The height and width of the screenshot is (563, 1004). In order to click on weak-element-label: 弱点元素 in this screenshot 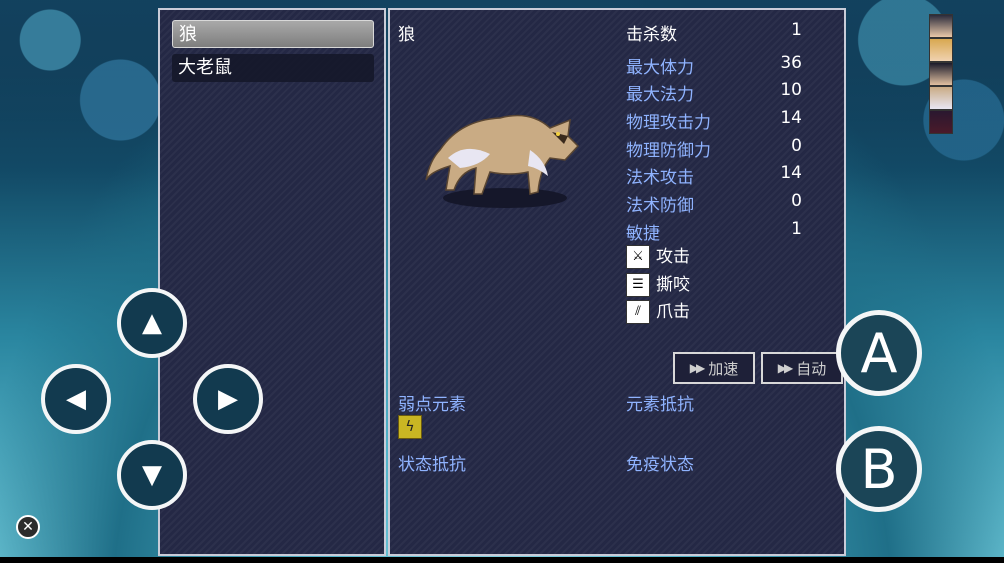, I will do `click(432, 405)`.